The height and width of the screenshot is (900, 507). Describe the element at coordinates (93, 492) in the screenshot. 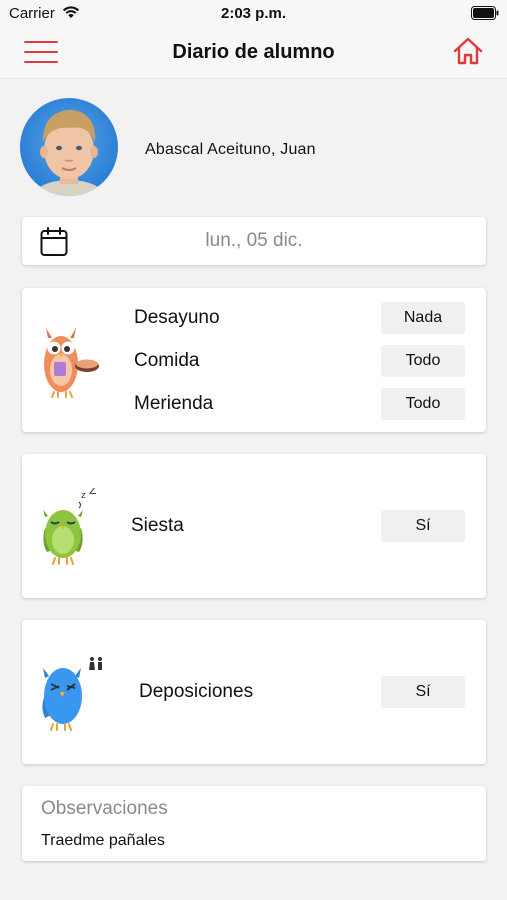

I see `svg-text: Z` at that location.